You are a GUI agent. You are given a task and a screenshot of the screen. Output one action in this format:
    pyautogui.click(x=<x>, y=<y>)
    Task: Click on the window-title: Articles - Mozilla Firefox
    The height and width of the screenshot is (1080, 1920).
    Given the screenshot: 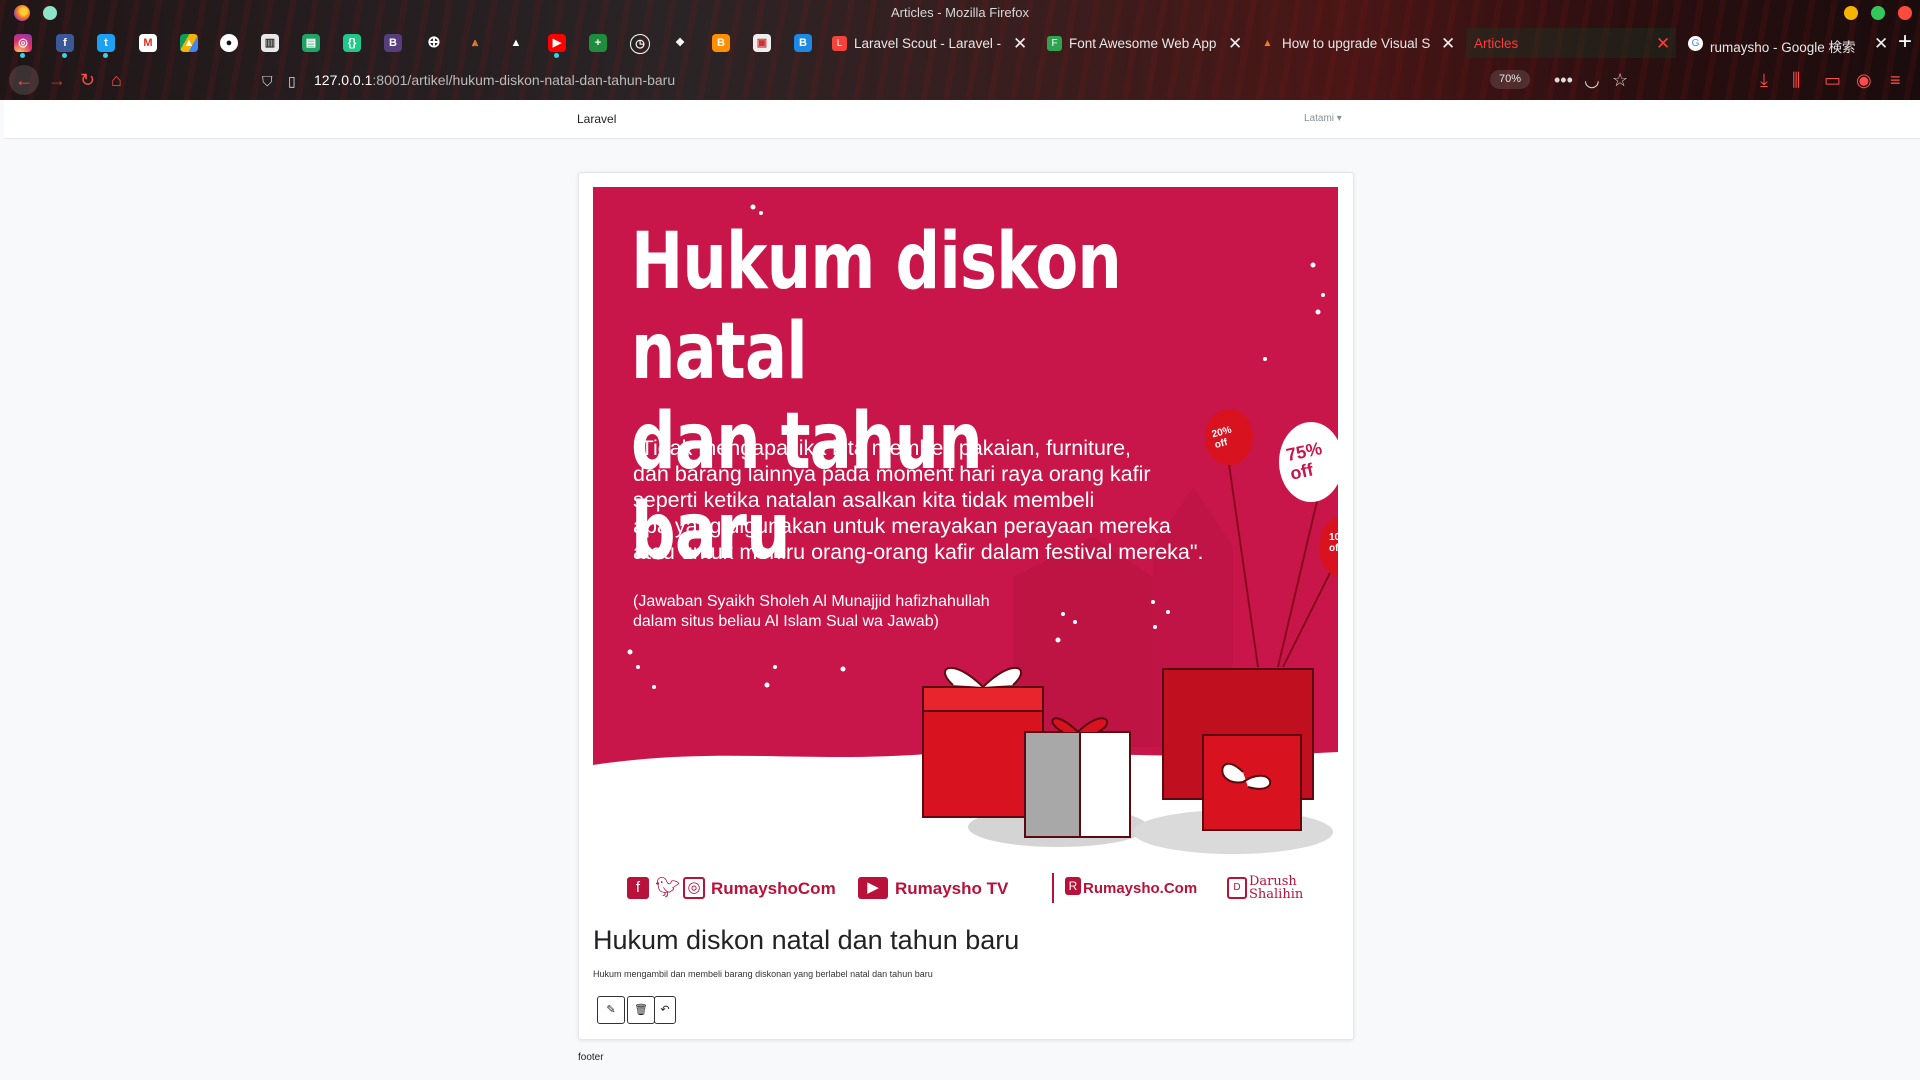 What is the action you would take?
    pyautogui.click(x=960, y=12)
    